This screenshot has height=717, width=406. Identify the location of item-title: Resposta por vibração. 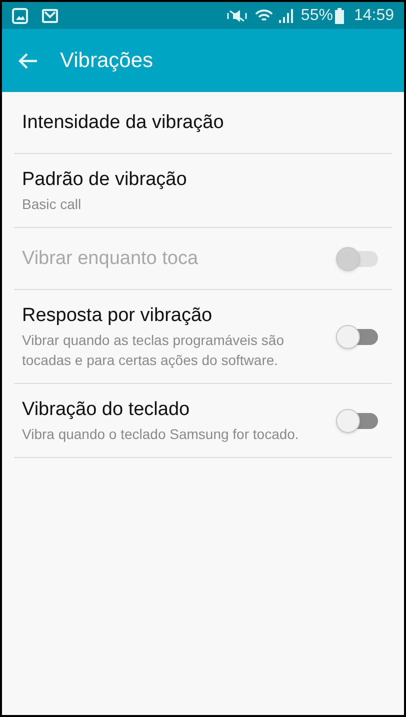
(118, 316).